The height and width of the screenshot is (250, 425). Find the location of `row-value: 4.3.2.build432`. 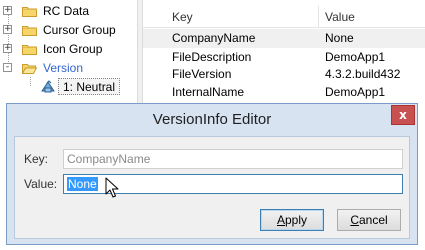

row-value: 4.3.2.build432 is located at coordinates (363, 74).